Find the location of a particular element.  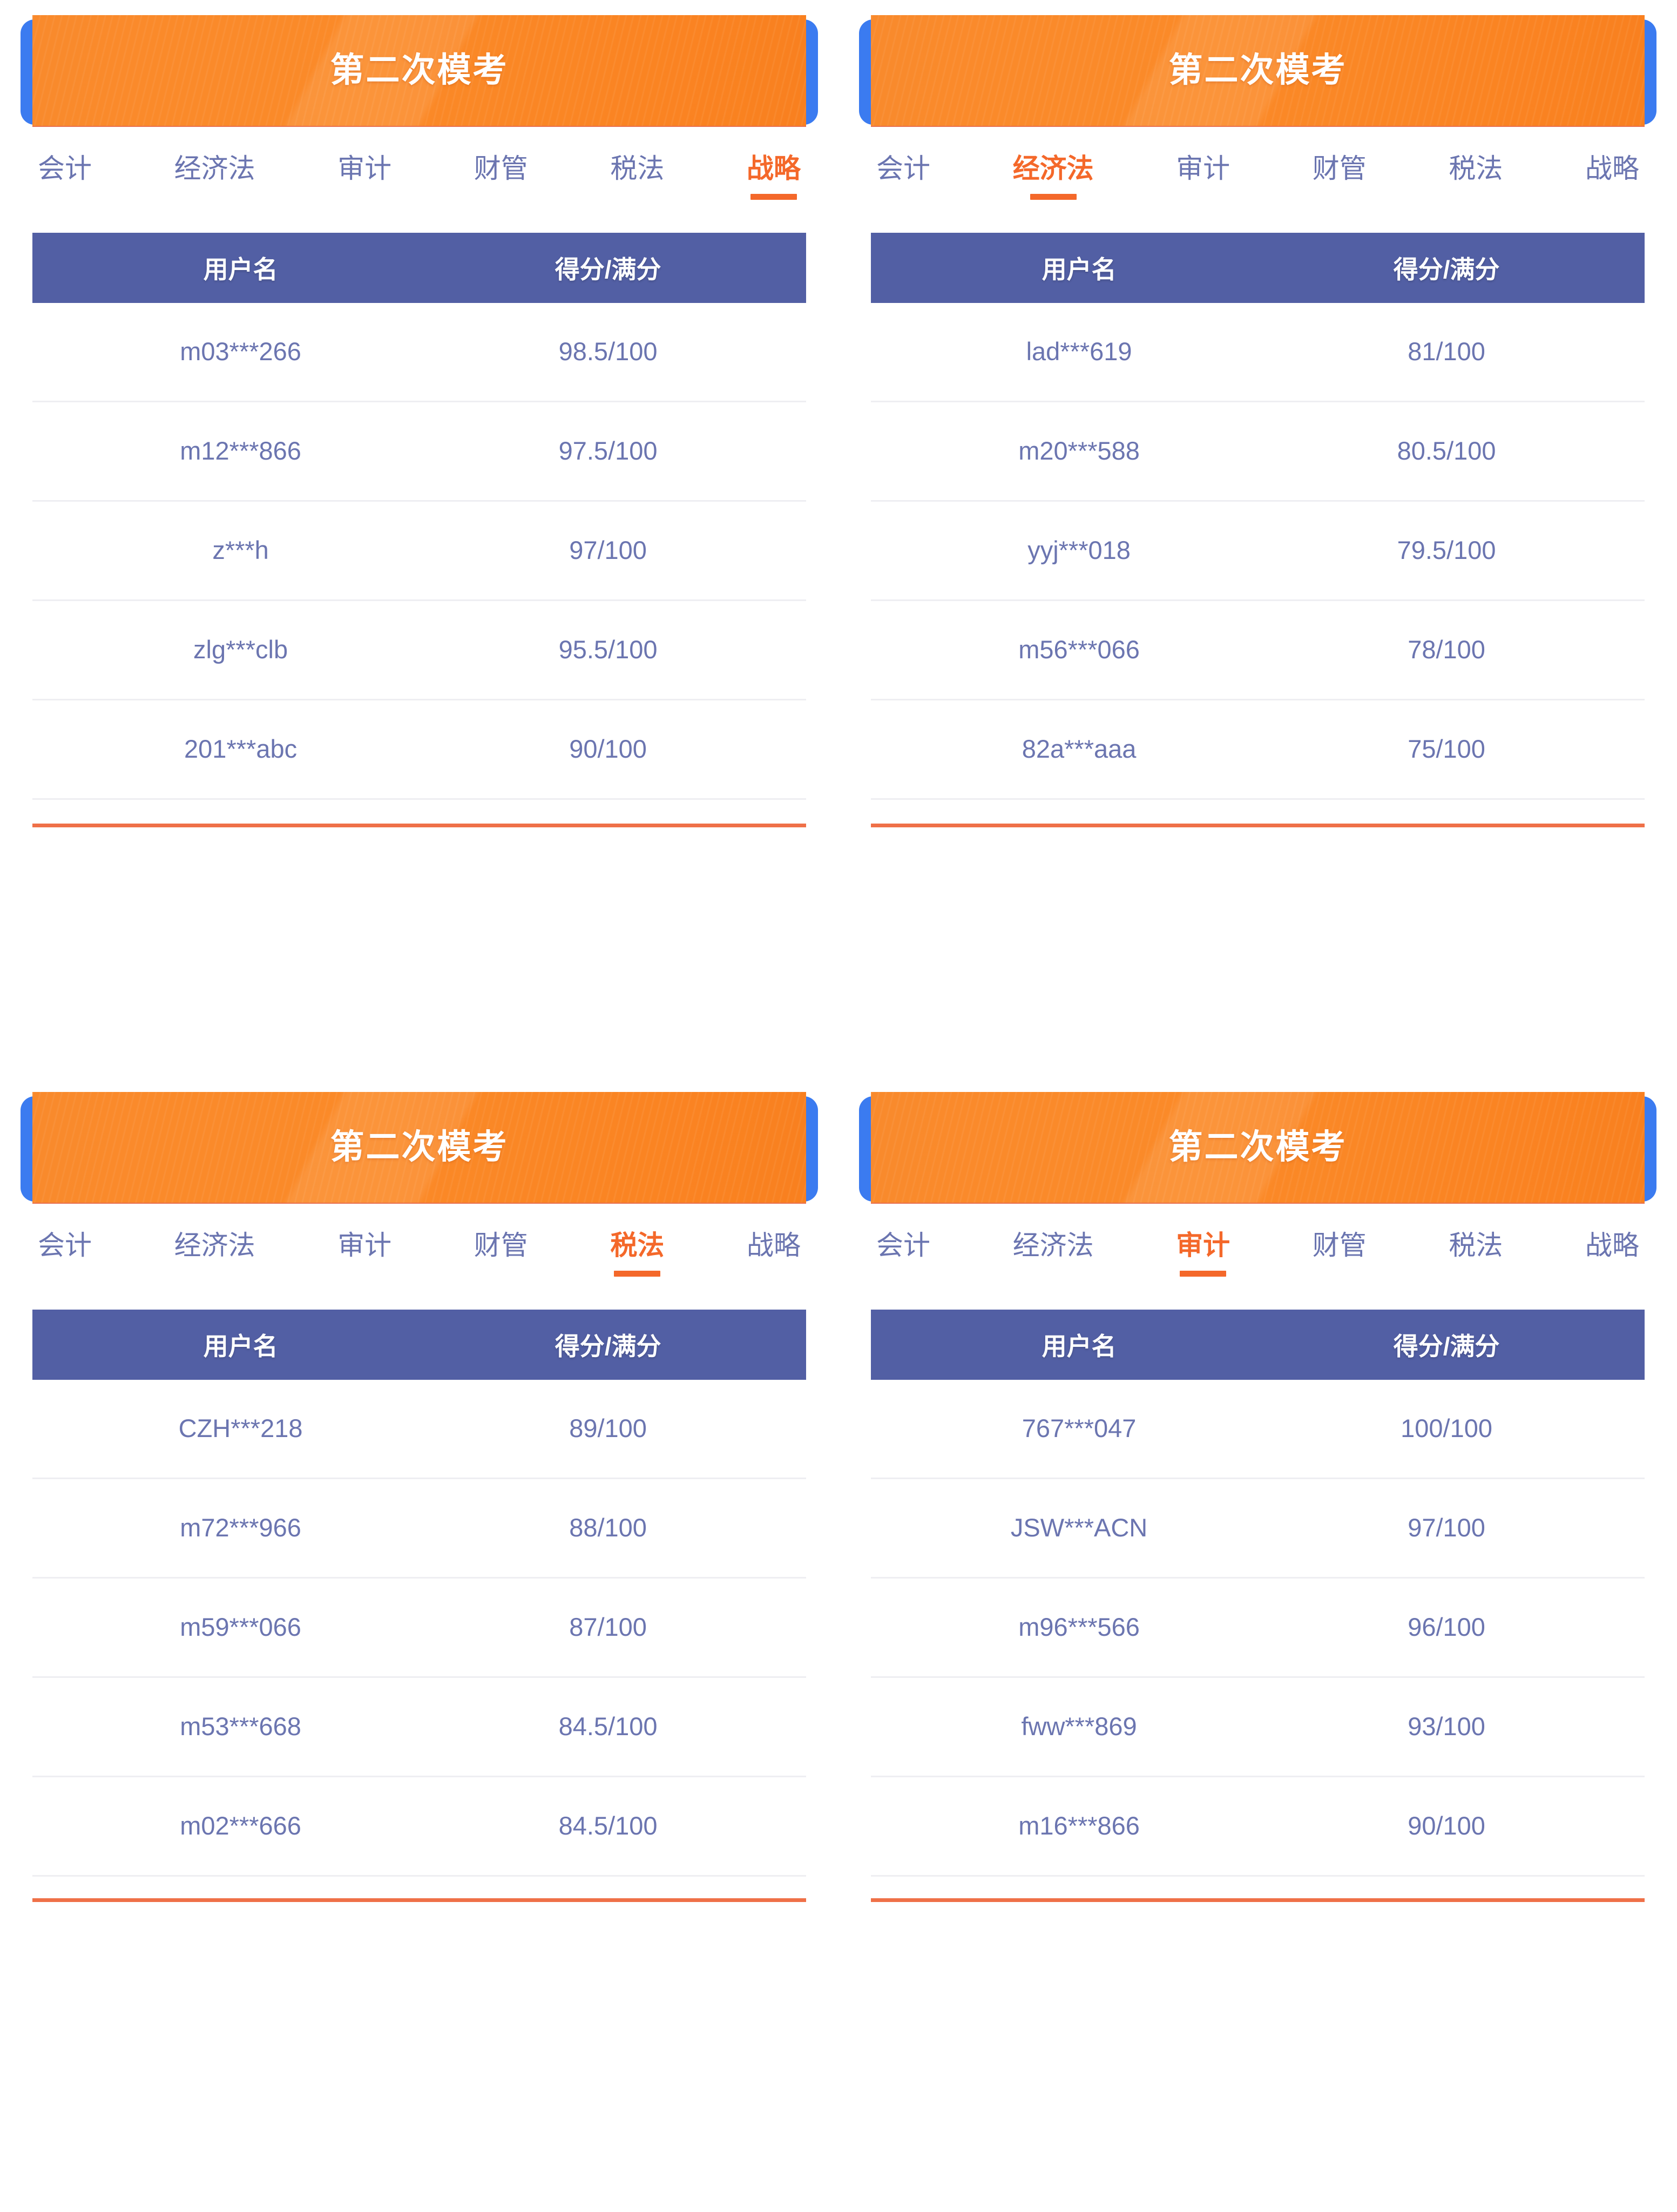

cell-score: 89/100 is located at coordinates (608, 1428).